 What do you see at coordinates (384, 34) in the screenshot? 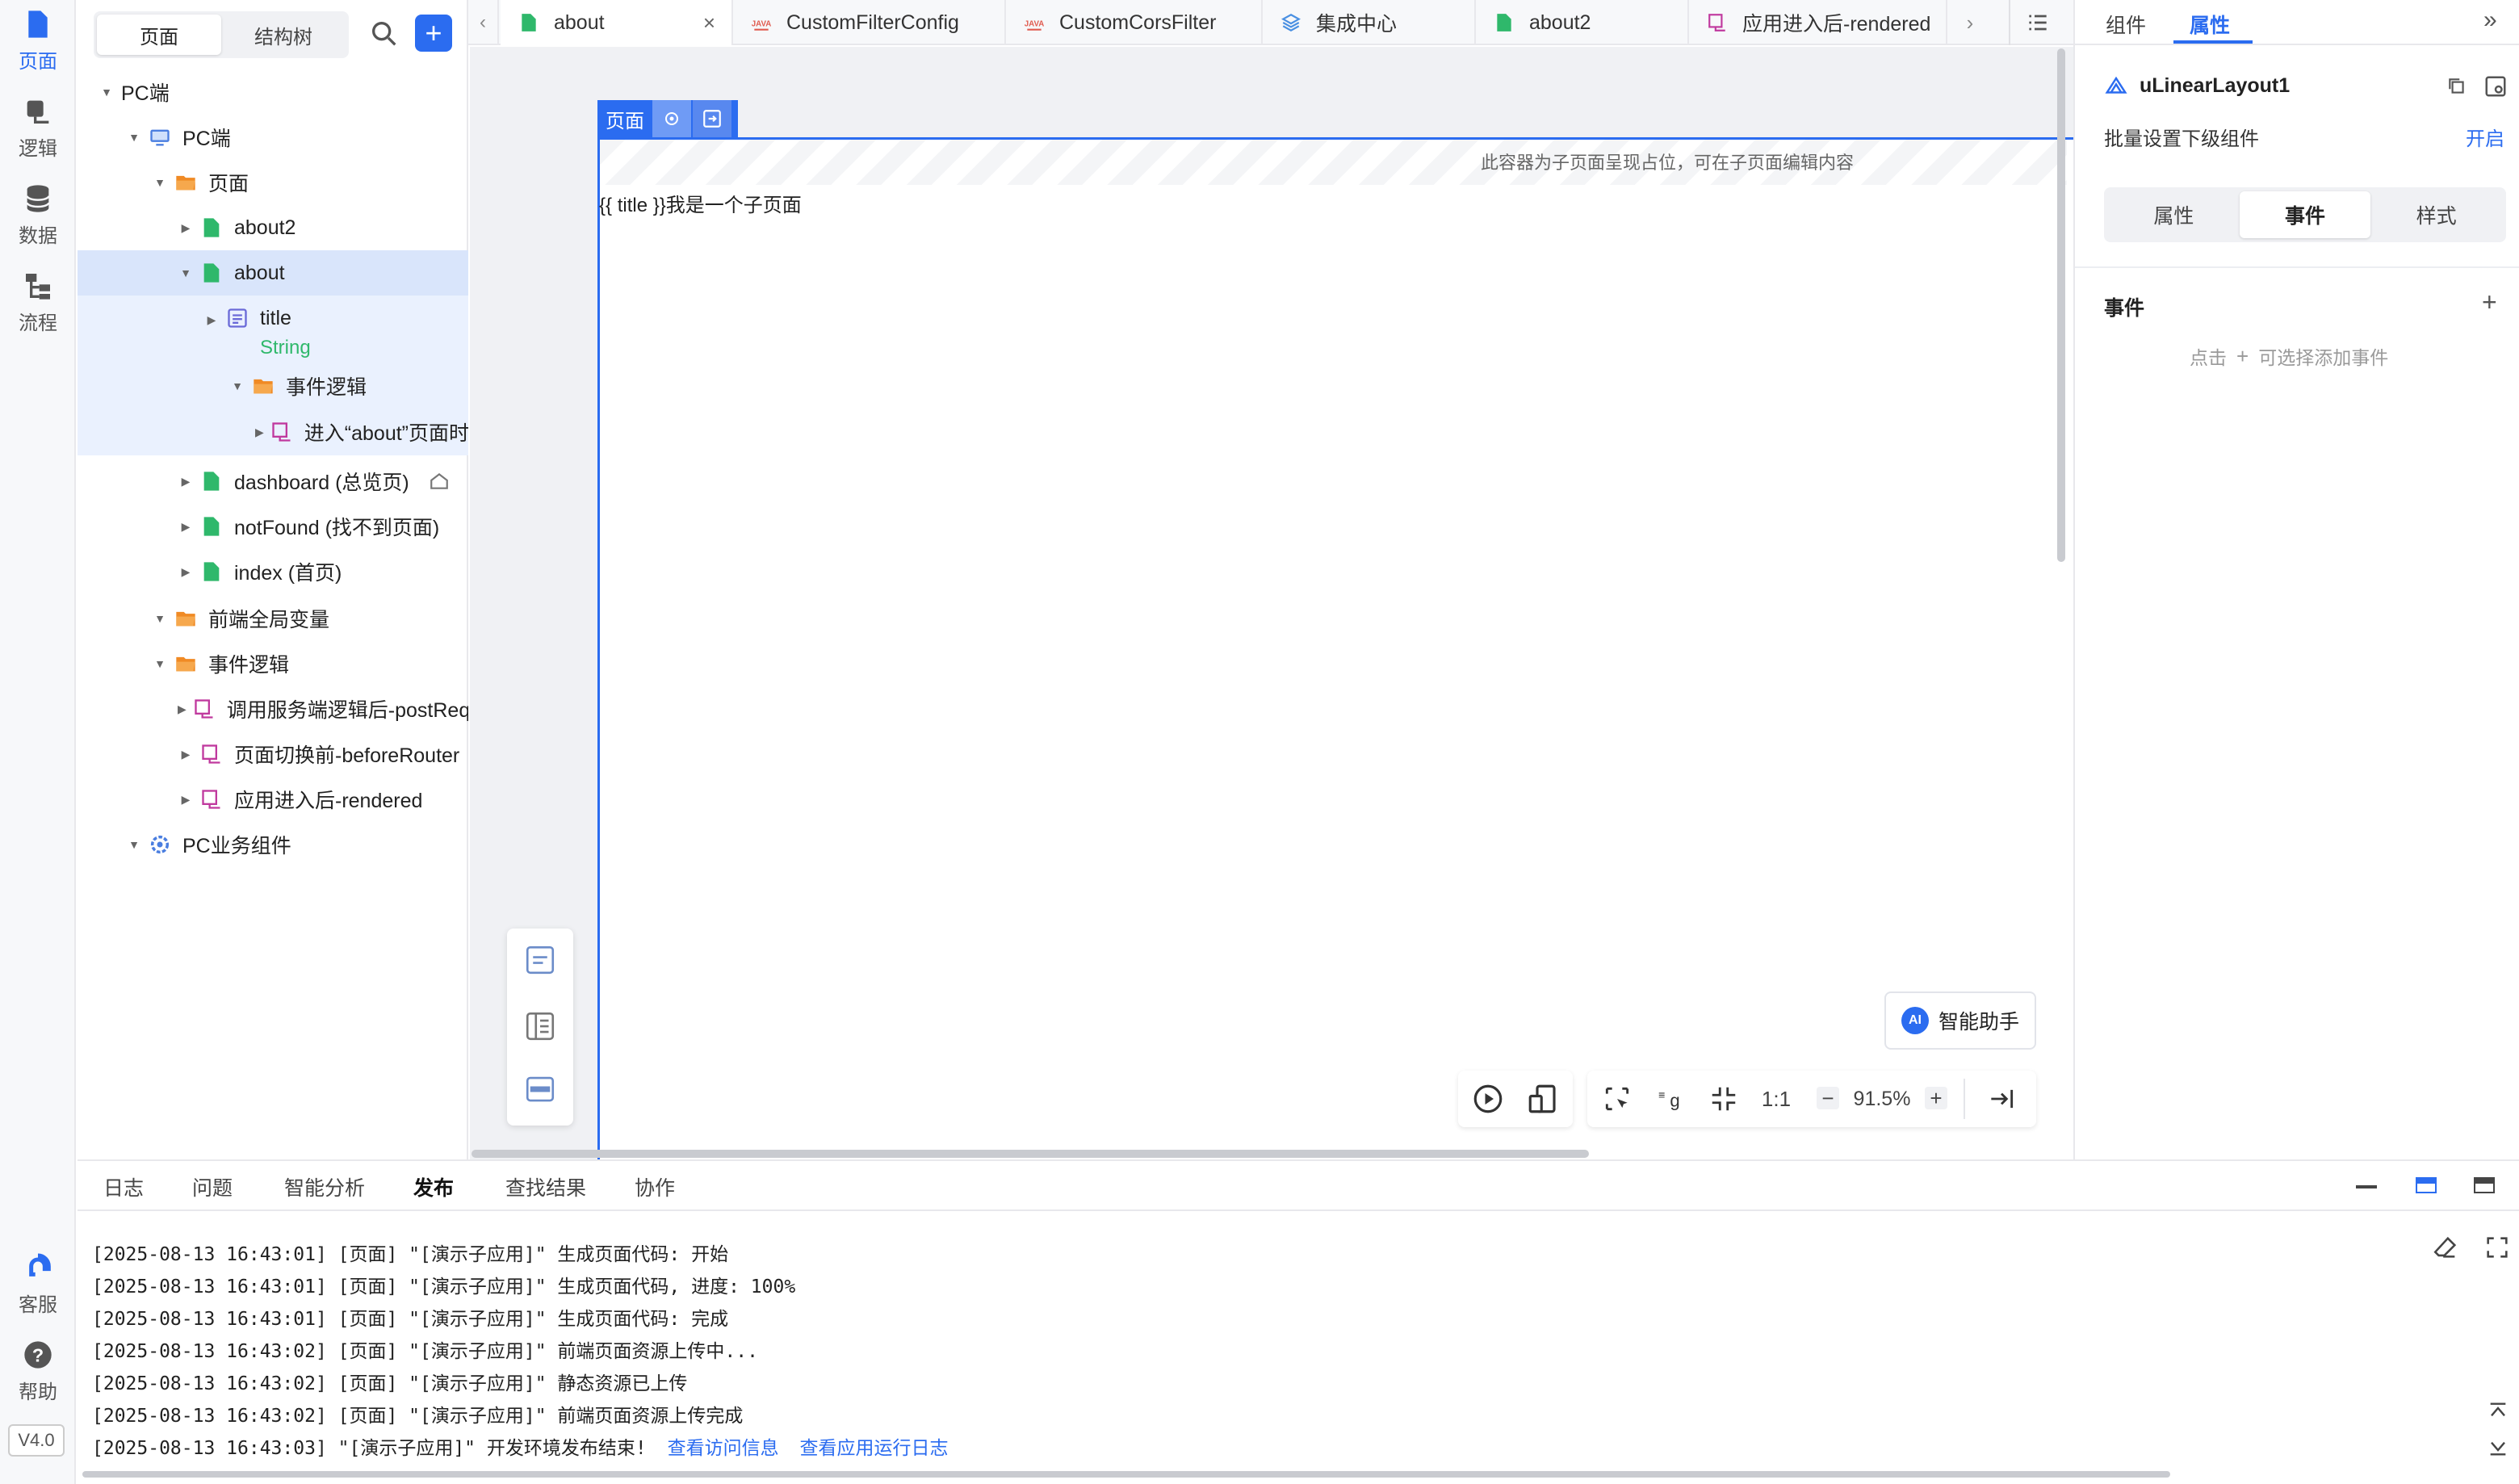
I see `search-icon` at bounding box center [384, 34].